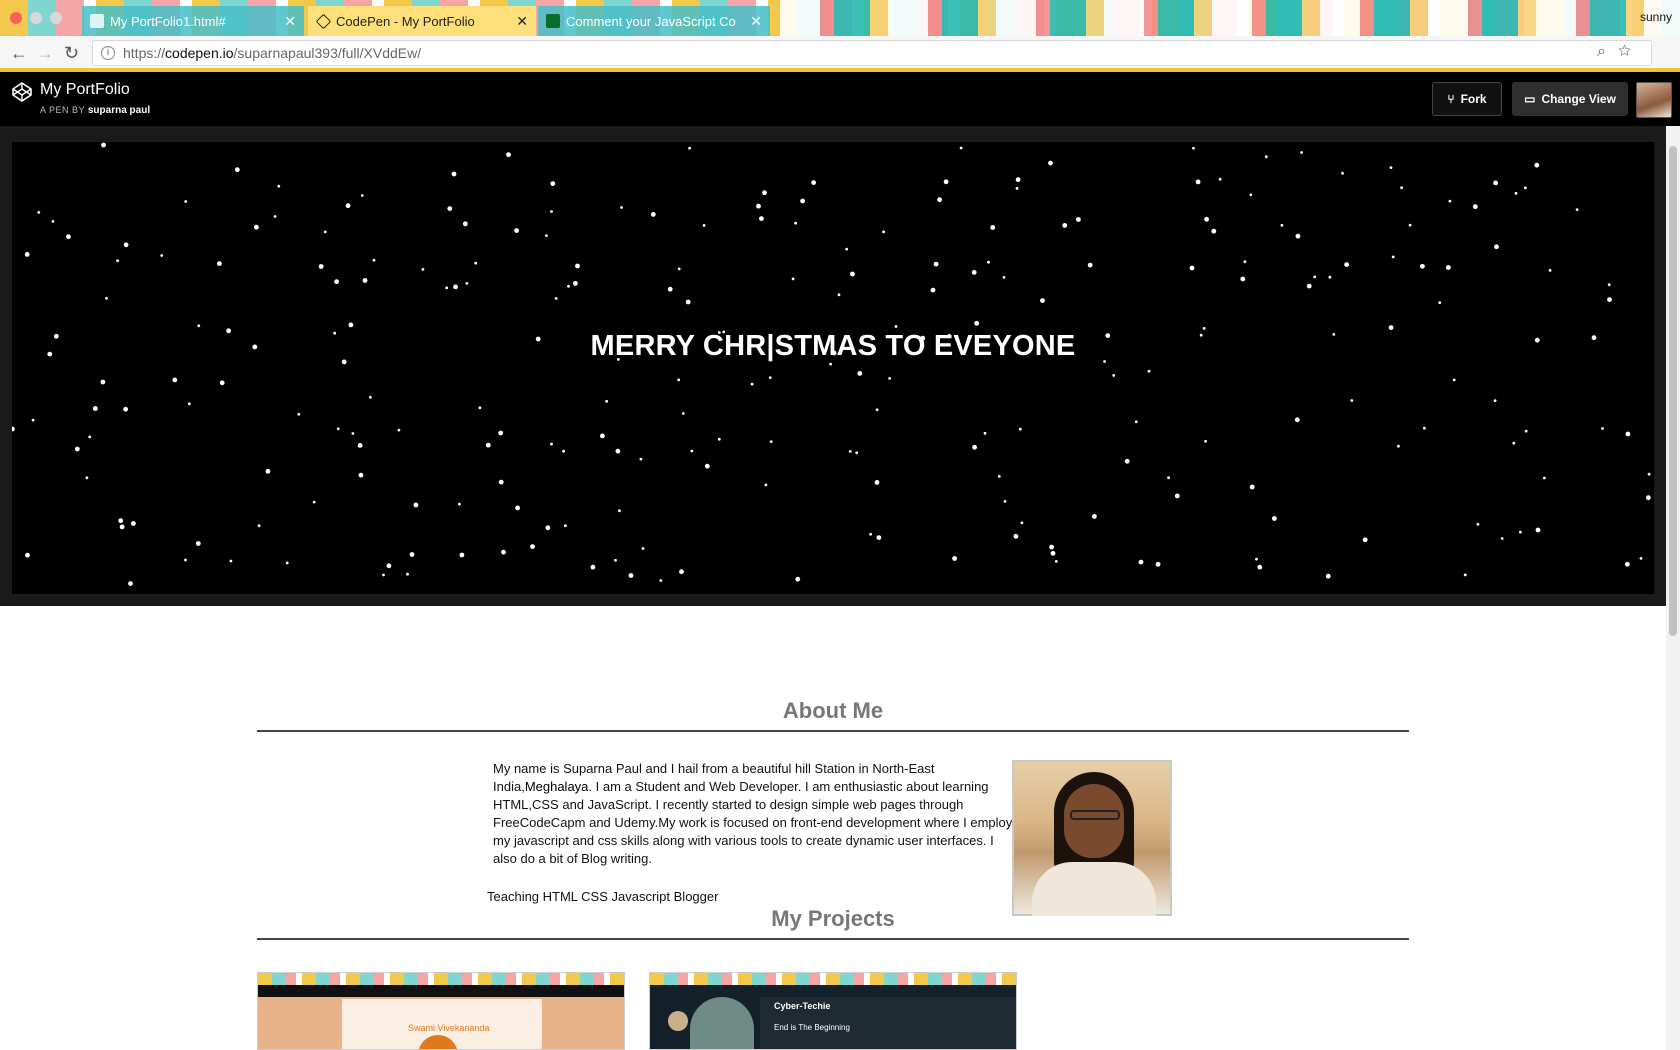 This screenshot has width=1680, height=1050. Describe the element at coordinates (327, 53) in the screenshot. I see `url-path: /suparnapaul393/full/XVddEw/` at that location.